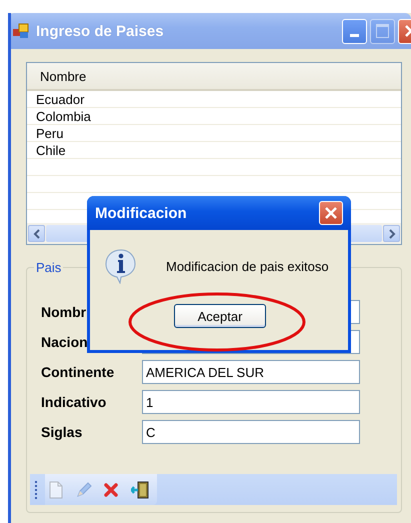 This screenshot has height=523, width=411. What do you see at coordinates (56, 76) in the screenshot?
I see `column-header: Nombre` at bounding box center [56, 76].